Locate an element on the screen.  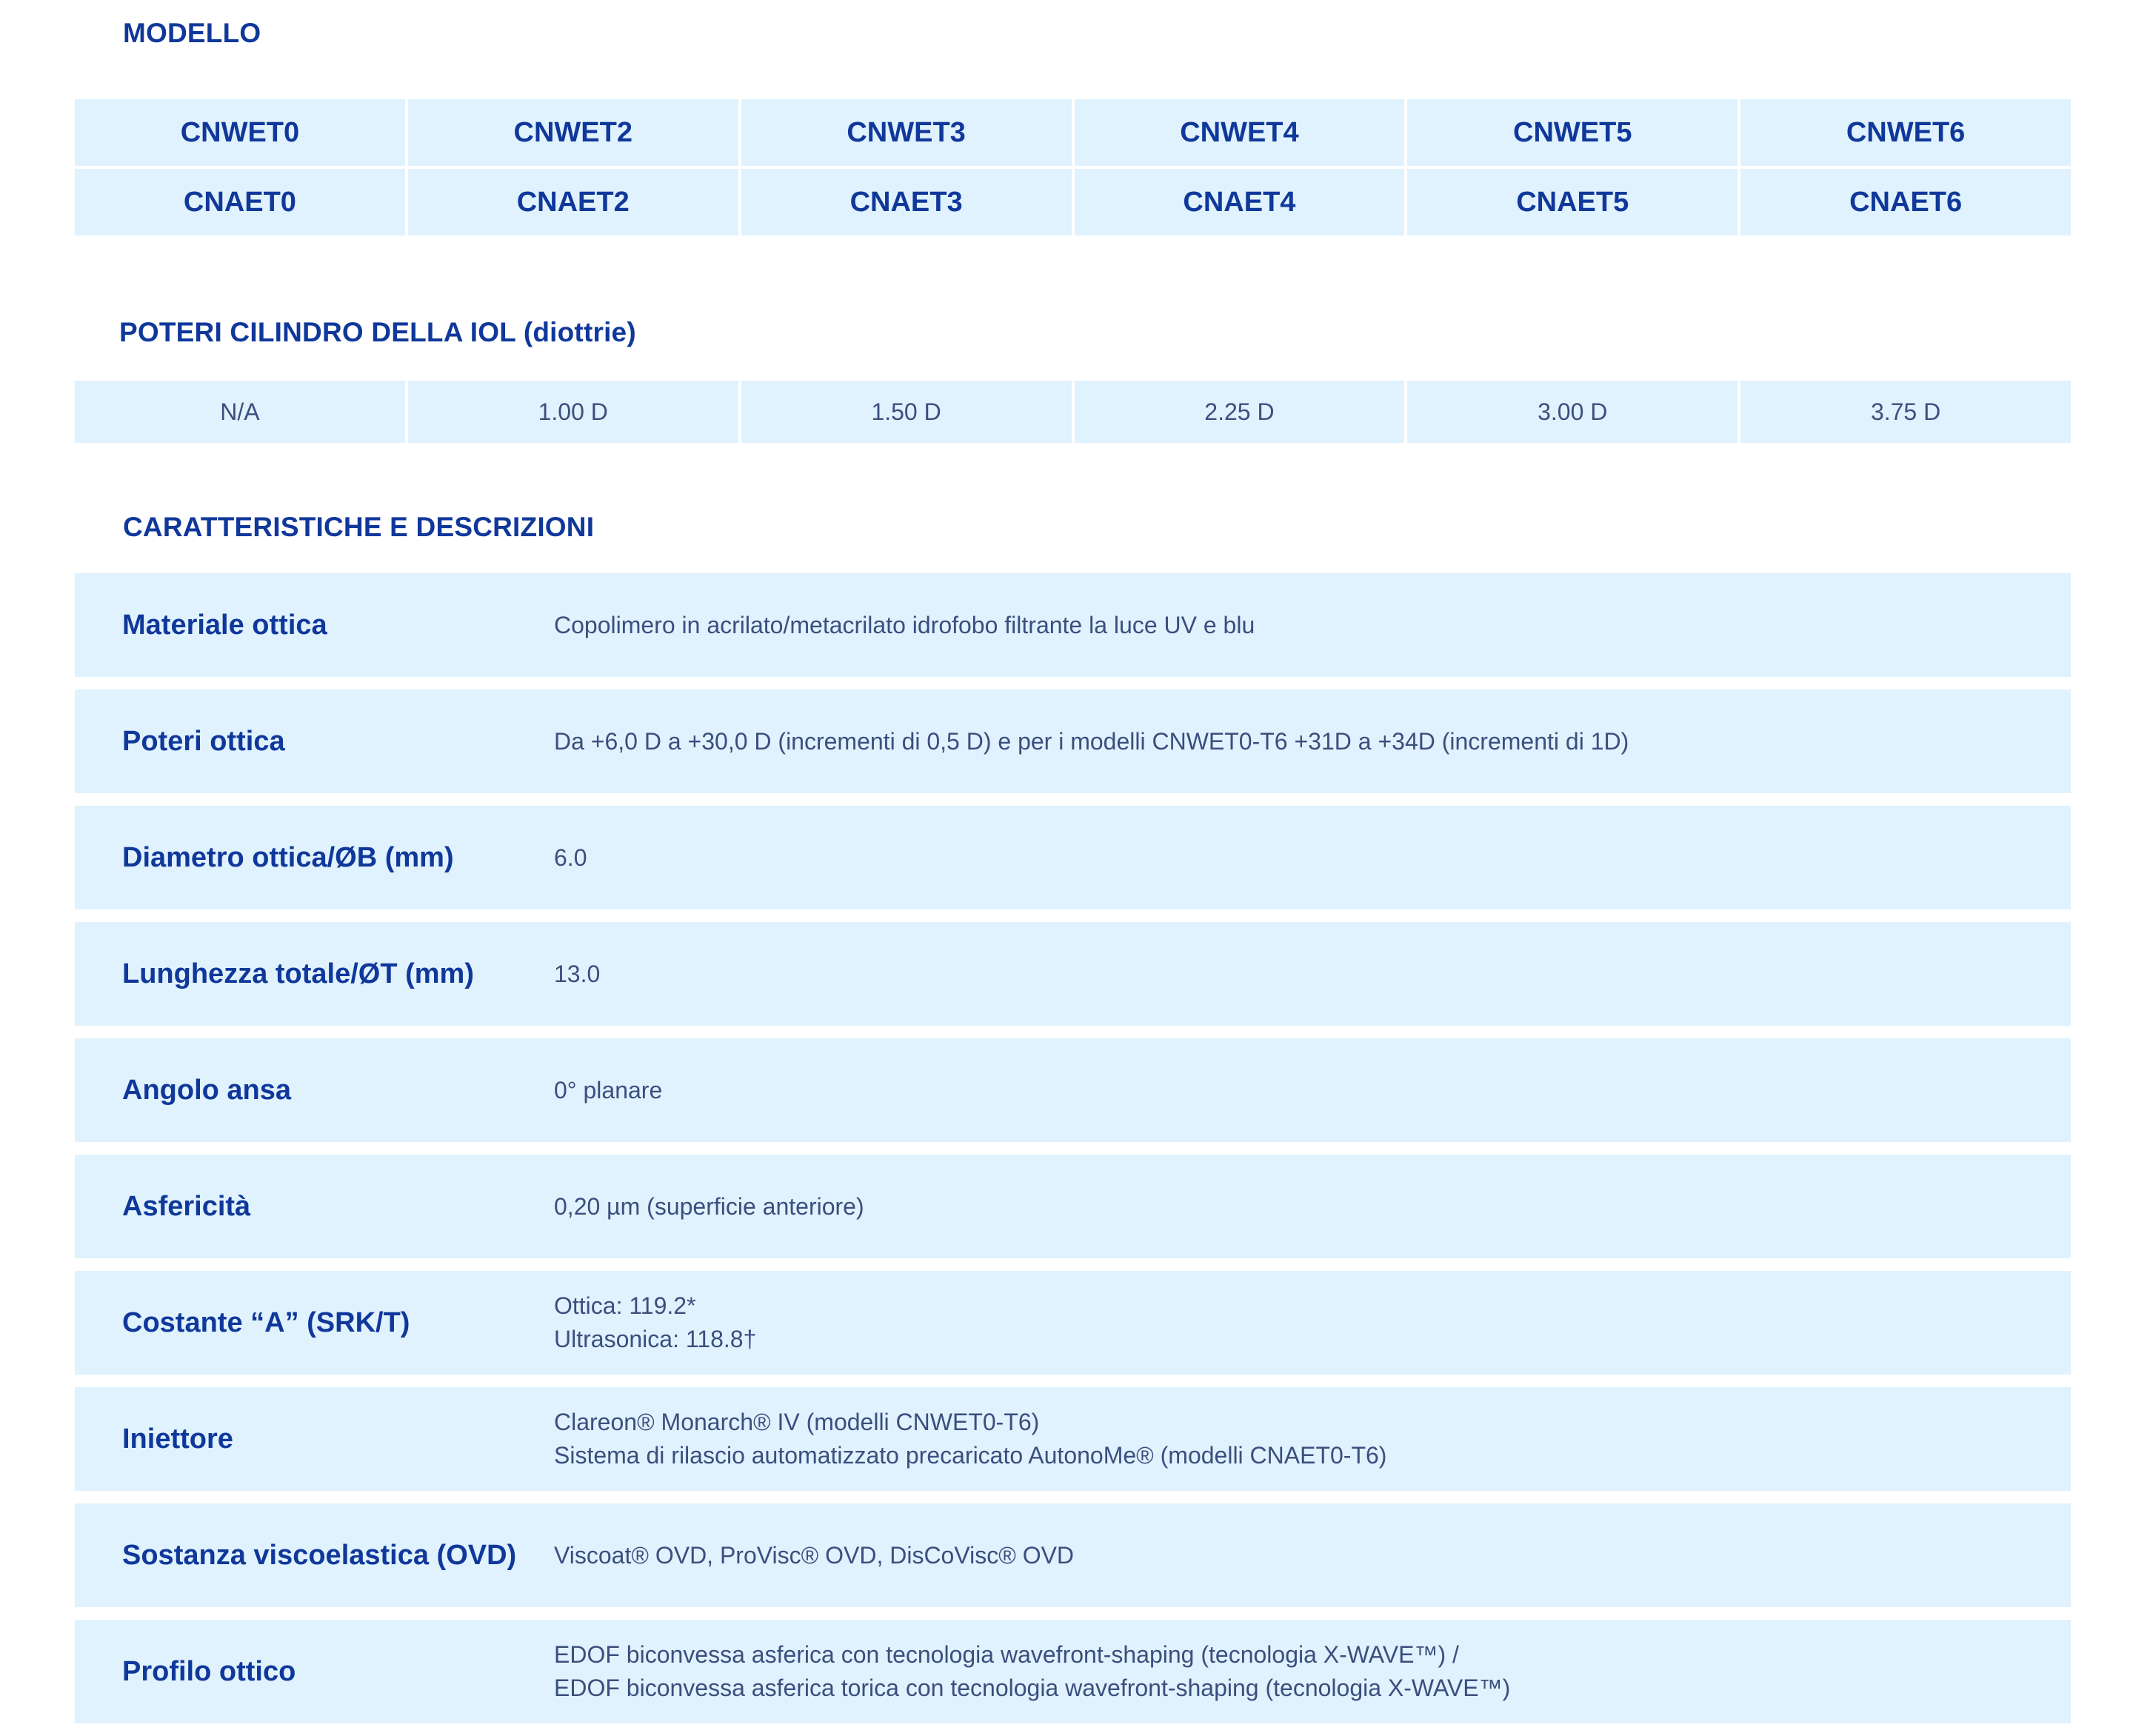
model-cell: CNWET3 is located at coordinates (906, 133).